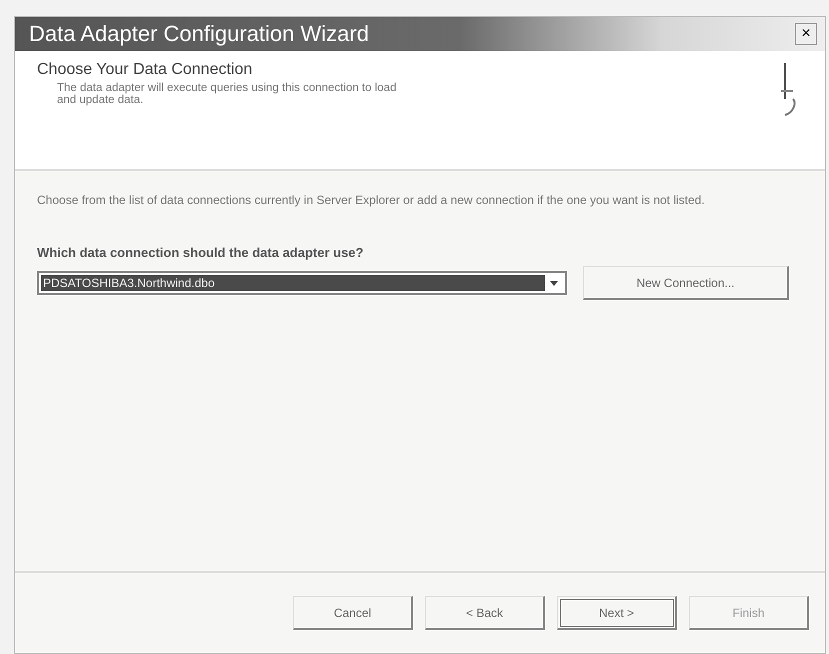 The width and height of the screenshot is (829, 654). Describe the element at coordinates (353, 613) in the screenshot. I see `wizard-button: Cancel` at that location.